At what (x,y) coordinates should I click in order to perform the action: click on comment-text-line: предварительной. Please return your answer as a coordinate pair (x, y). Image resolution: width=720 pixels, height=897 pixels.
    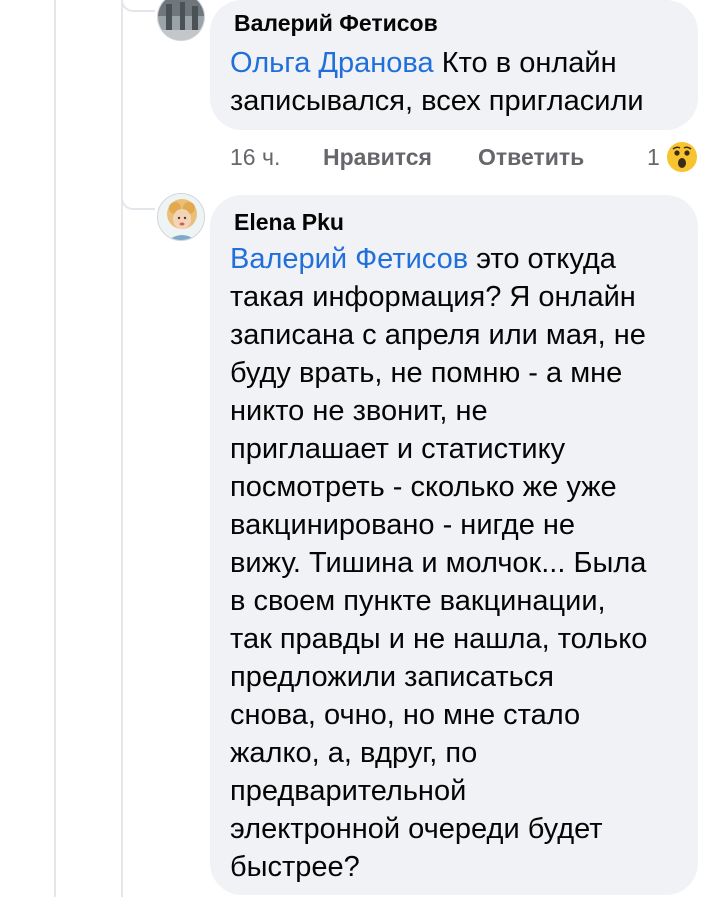
    Looking at the image, I should click on (348, 791).